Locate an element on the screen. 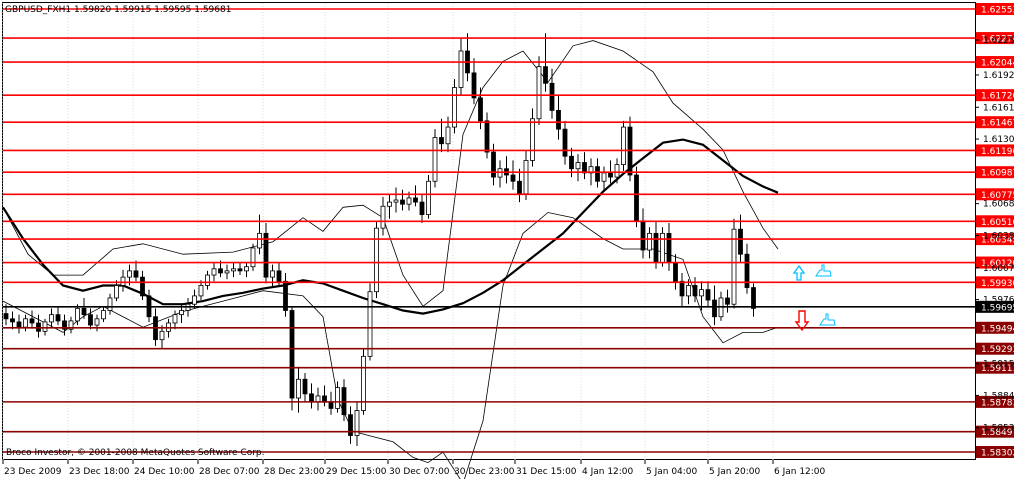  y-tick-label: 1.59765 is located at coordinates (998, 301).